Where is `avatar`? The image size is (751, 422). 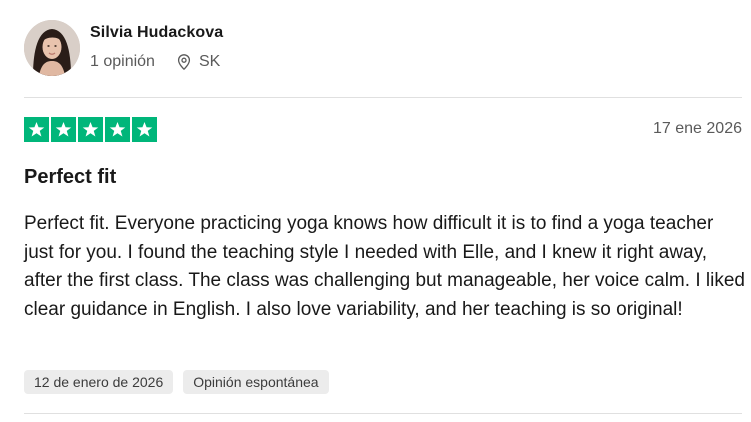 avatar is located at coordinates (52, 48).